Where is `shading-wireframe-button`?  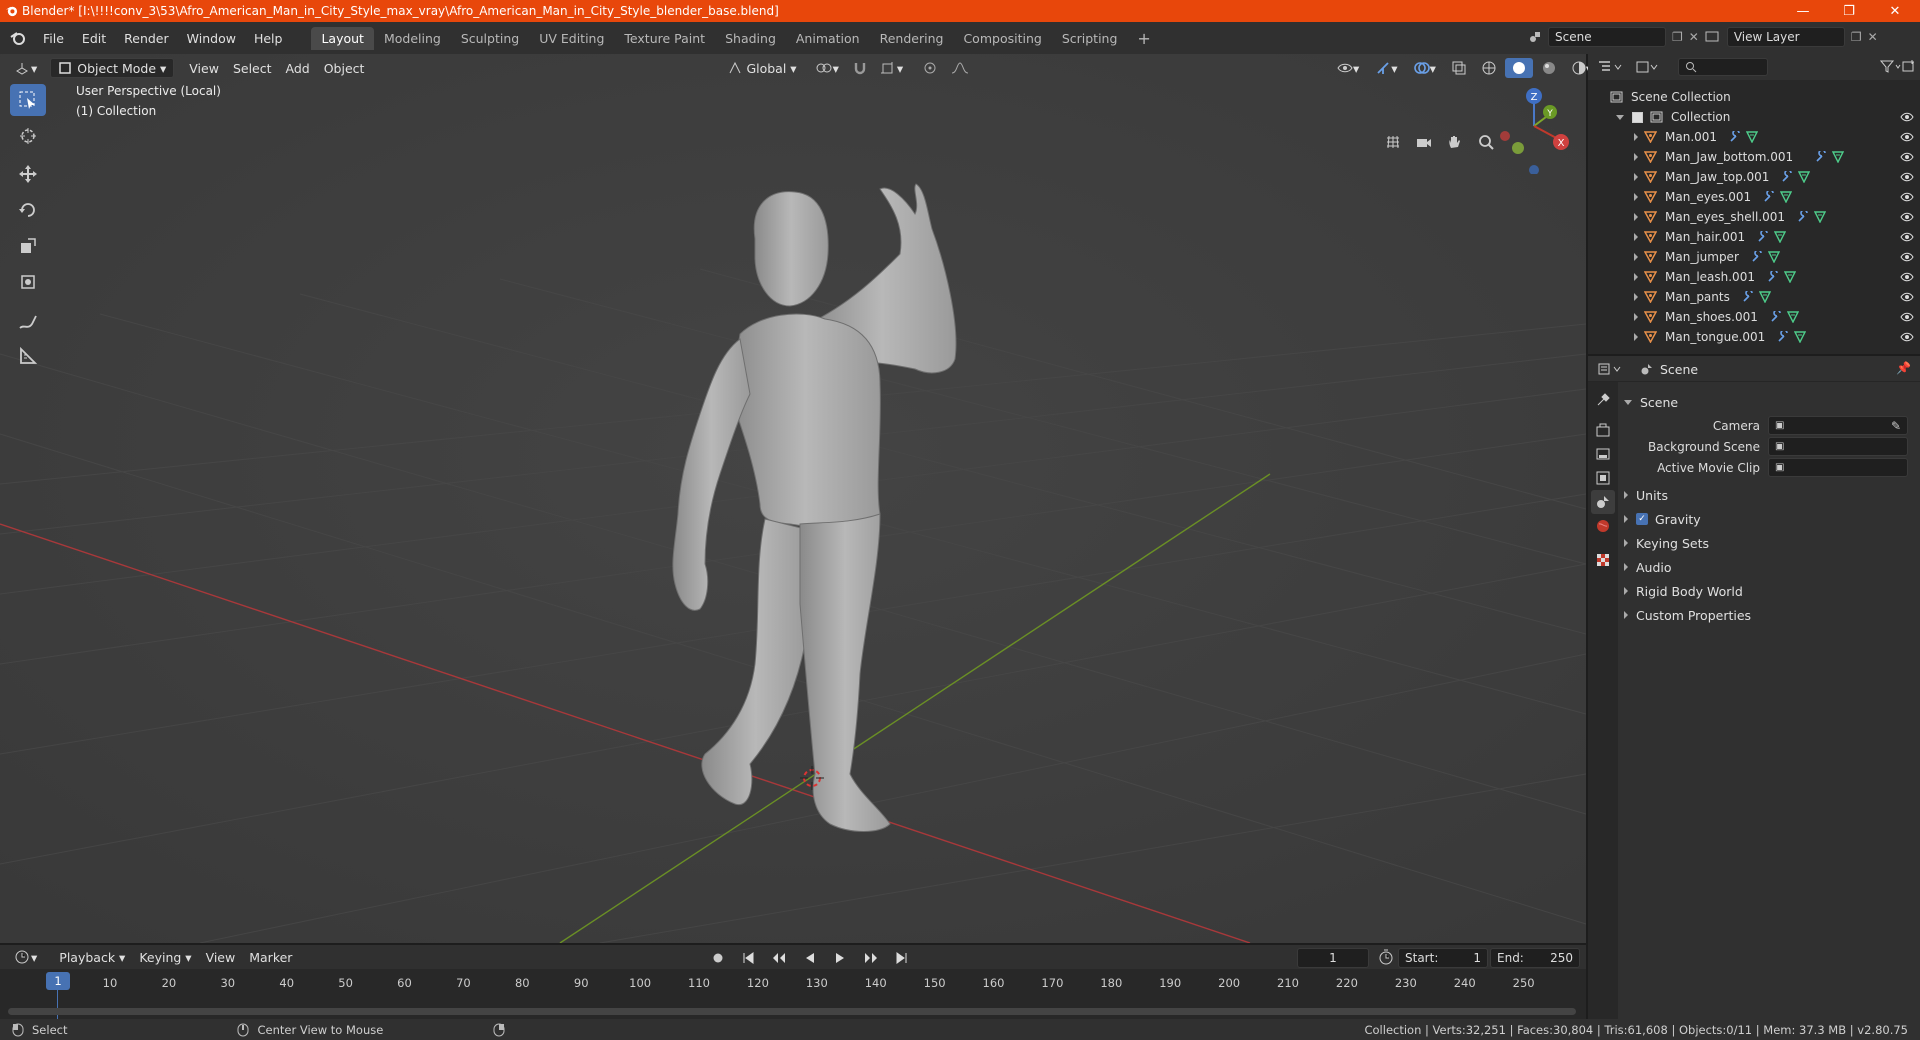 shading-wireframe-button is located at coordinates (1489, 68).